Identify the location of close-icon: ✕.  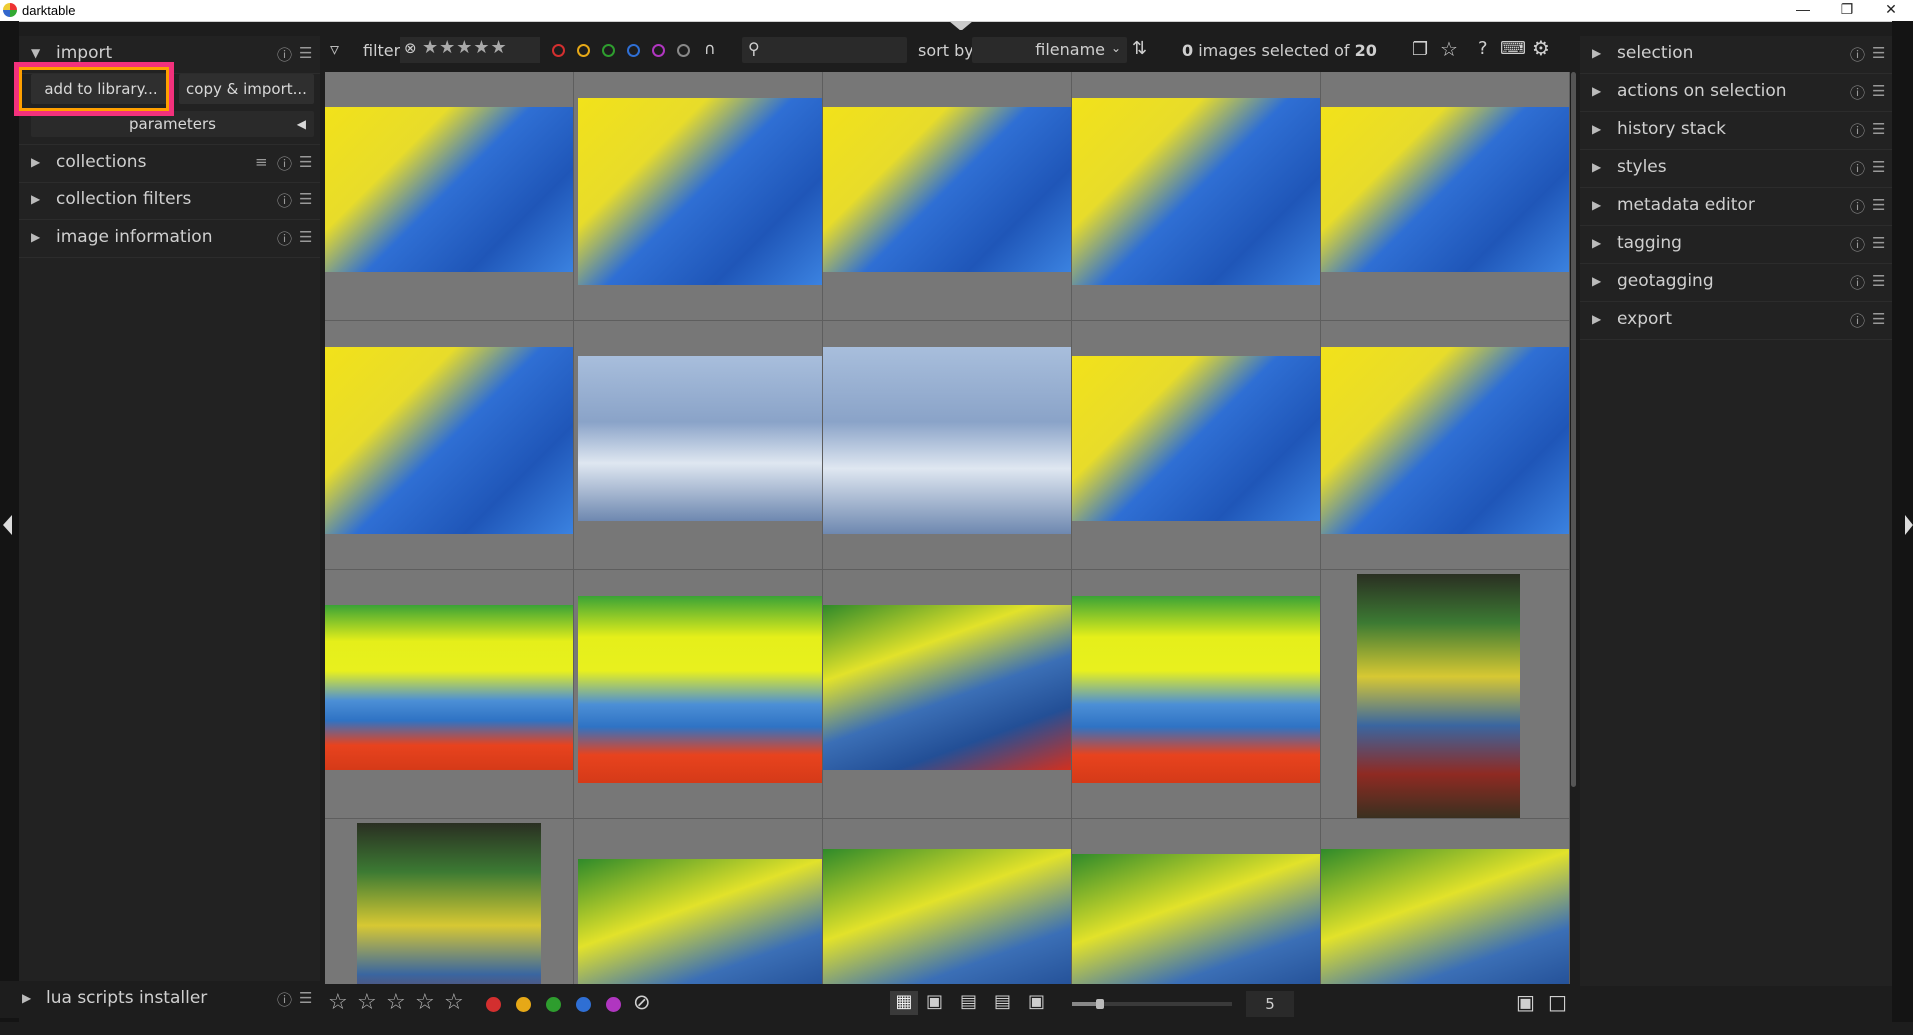
(1891, 10).